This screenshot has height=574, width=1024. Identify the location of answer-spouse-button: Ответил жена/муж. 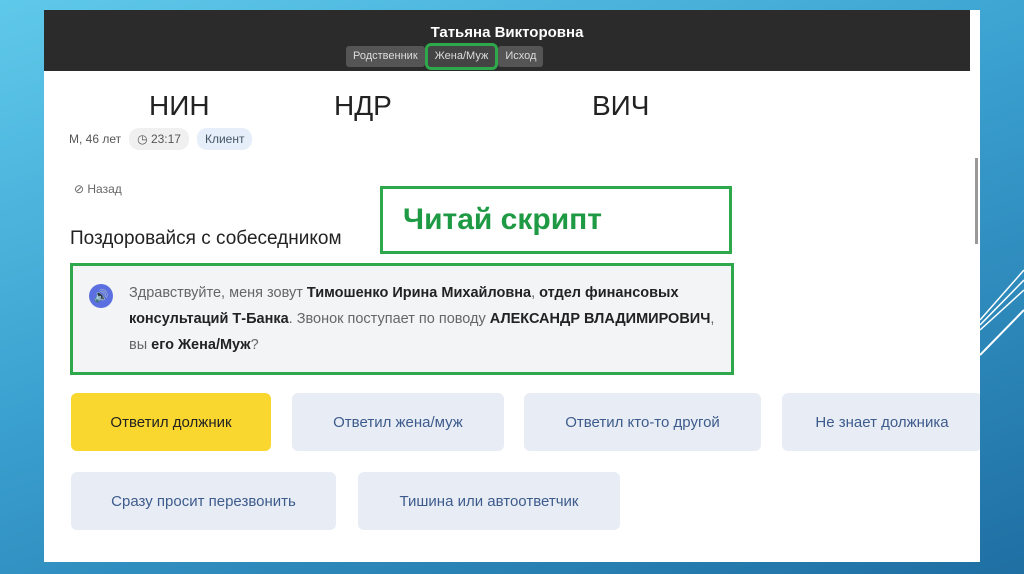
(398, 422).